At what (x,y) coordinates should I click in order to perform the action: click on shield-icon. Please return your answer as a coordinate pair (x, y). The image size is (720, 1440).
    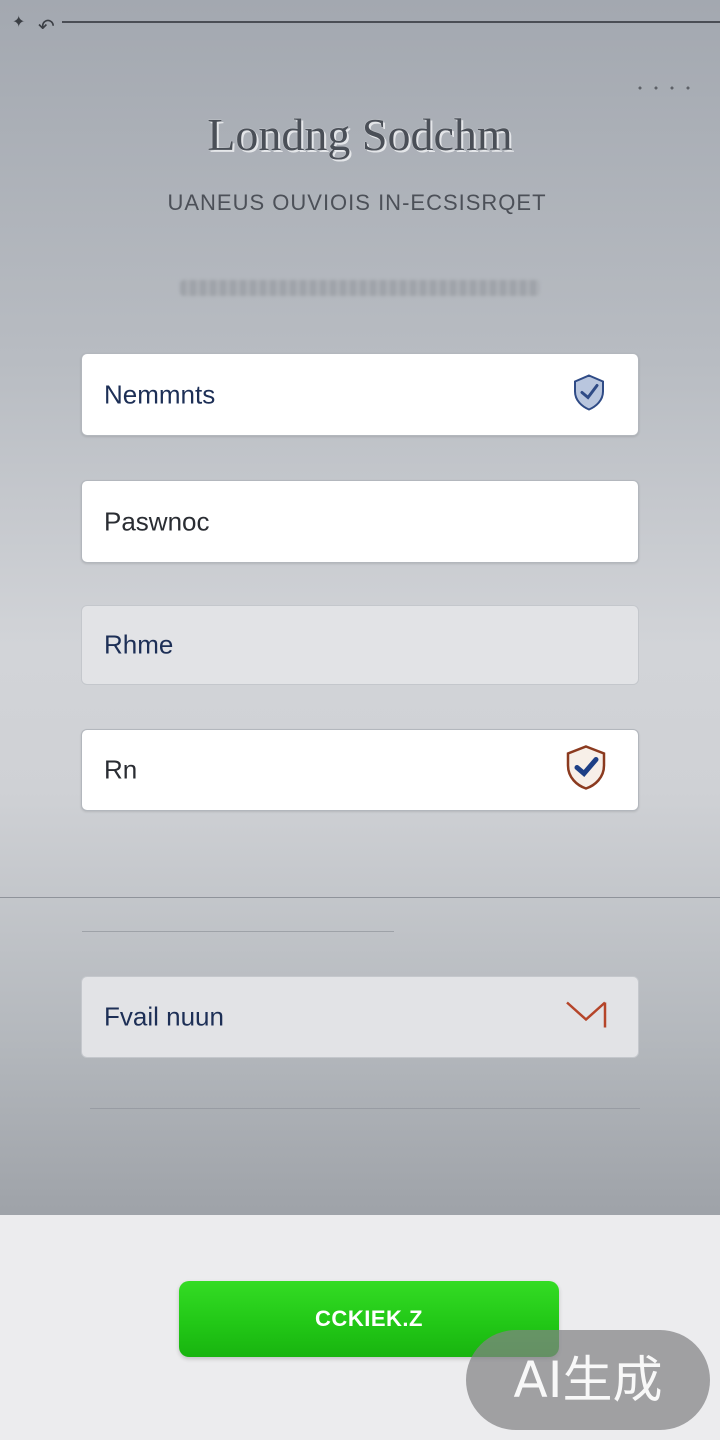
    Looking at the image, I should click on (589, 394).